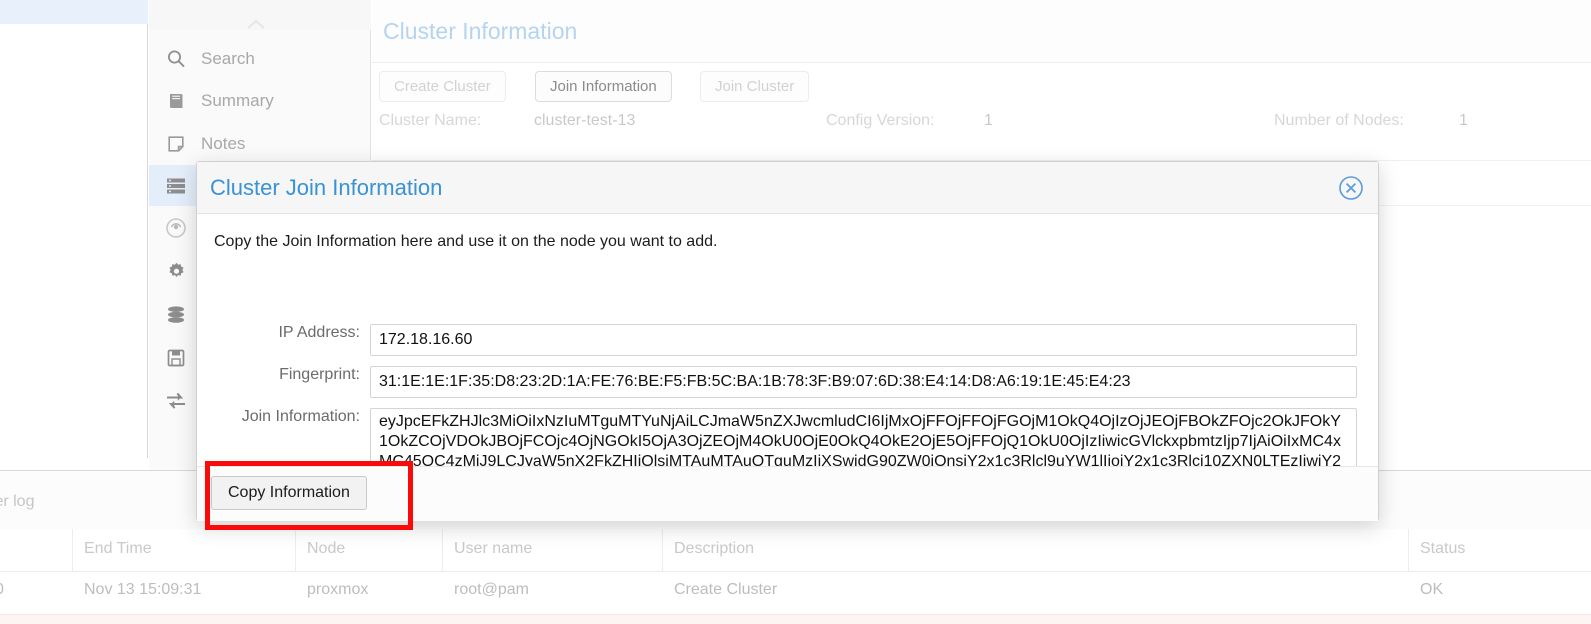  Describe the element at coordinates (319, 332) in the screenshot. I see `ip-address-label: IP Address:` at that location.